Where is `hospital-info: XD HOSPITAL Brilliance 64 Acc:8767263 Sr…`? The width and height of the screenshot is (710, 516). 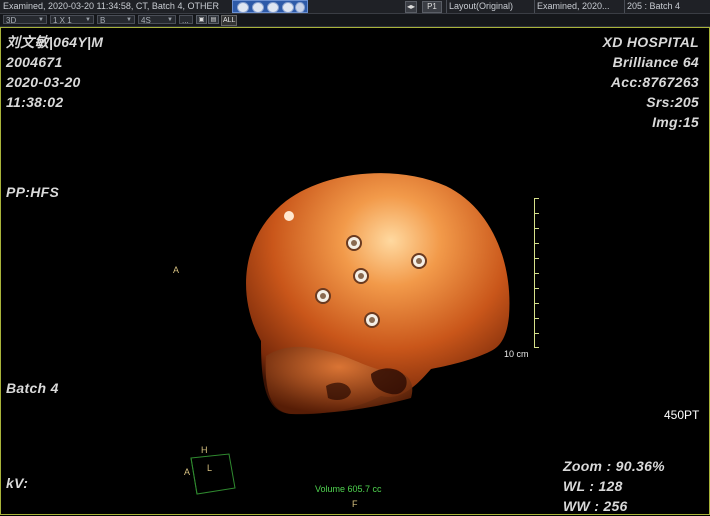
hospital-info: XD HOSPITAL Brilliance 64 Acc:8767263 Sr… is located at coordinates (651, 82).